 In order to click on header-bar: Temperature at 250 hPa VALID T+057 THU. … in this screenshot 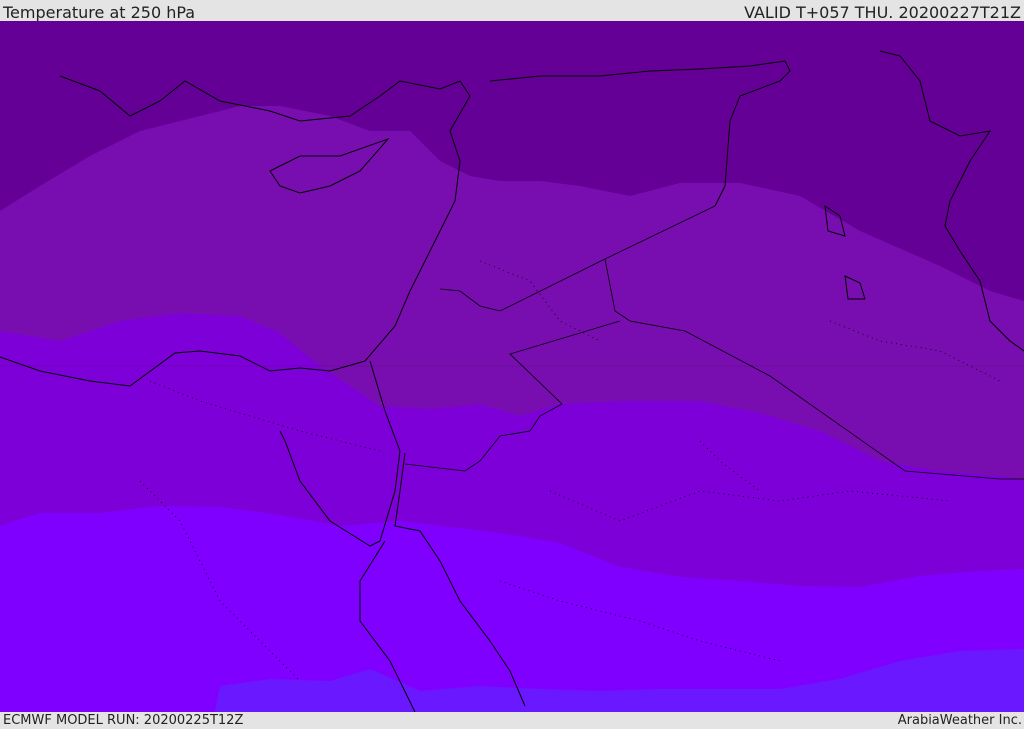, I will do `click(512, 11)`.